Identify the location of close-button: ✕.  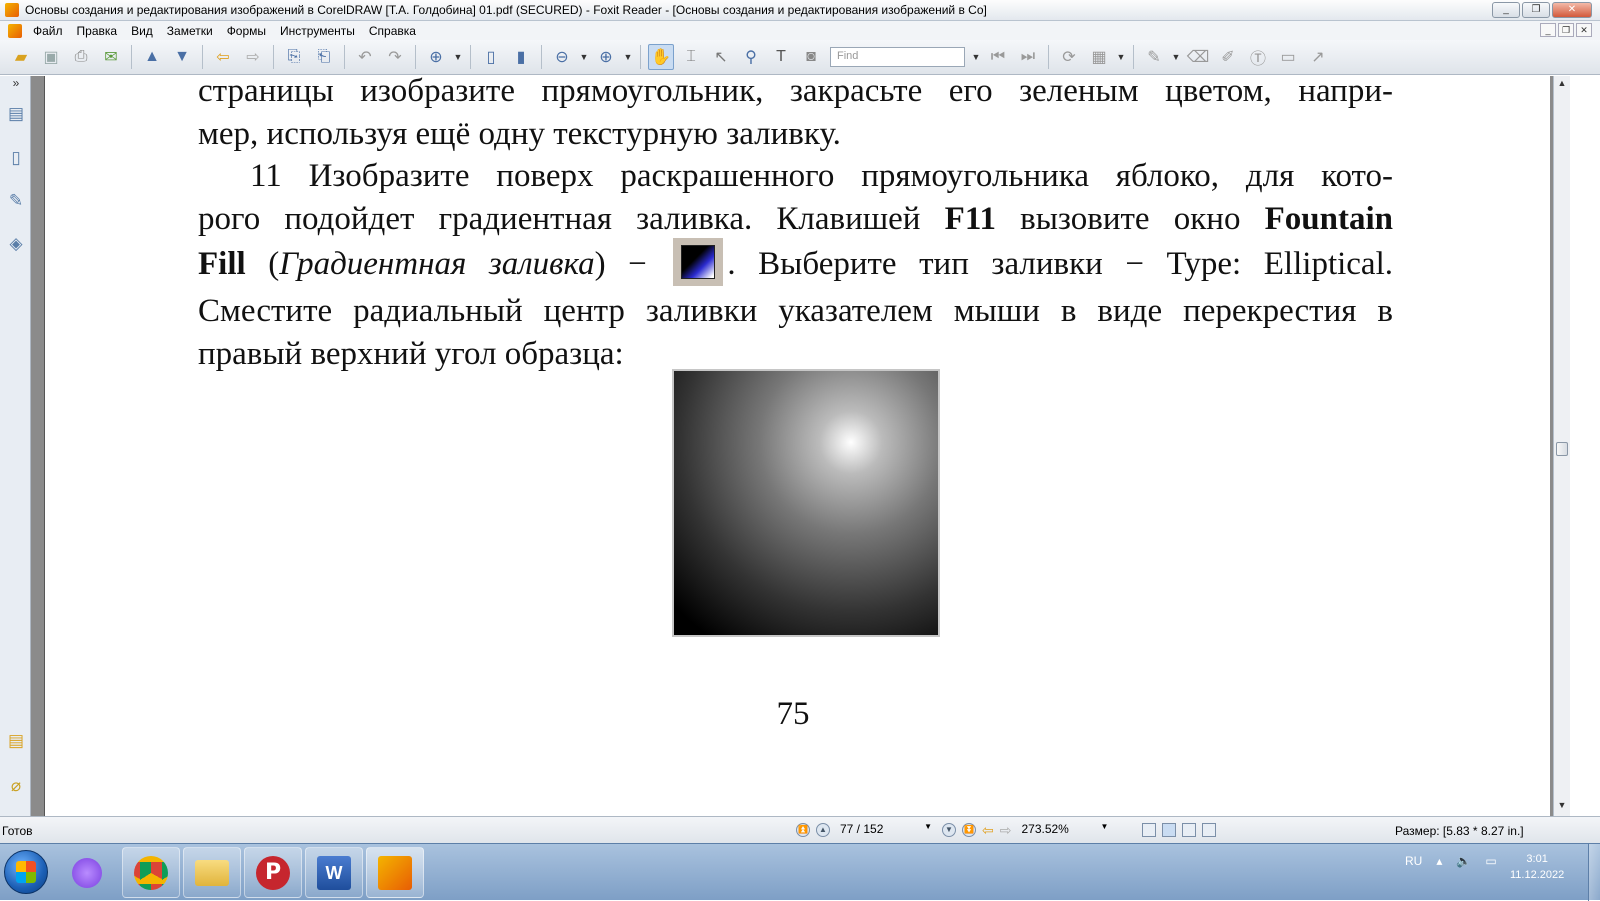
(1572, 10).